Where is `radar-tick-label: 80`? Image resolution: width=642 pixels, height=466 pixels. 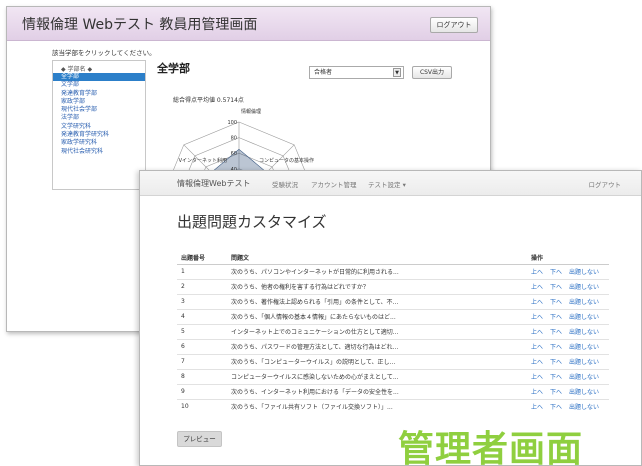
radar-tick-label: 80 is located at coordinates (234, 139).